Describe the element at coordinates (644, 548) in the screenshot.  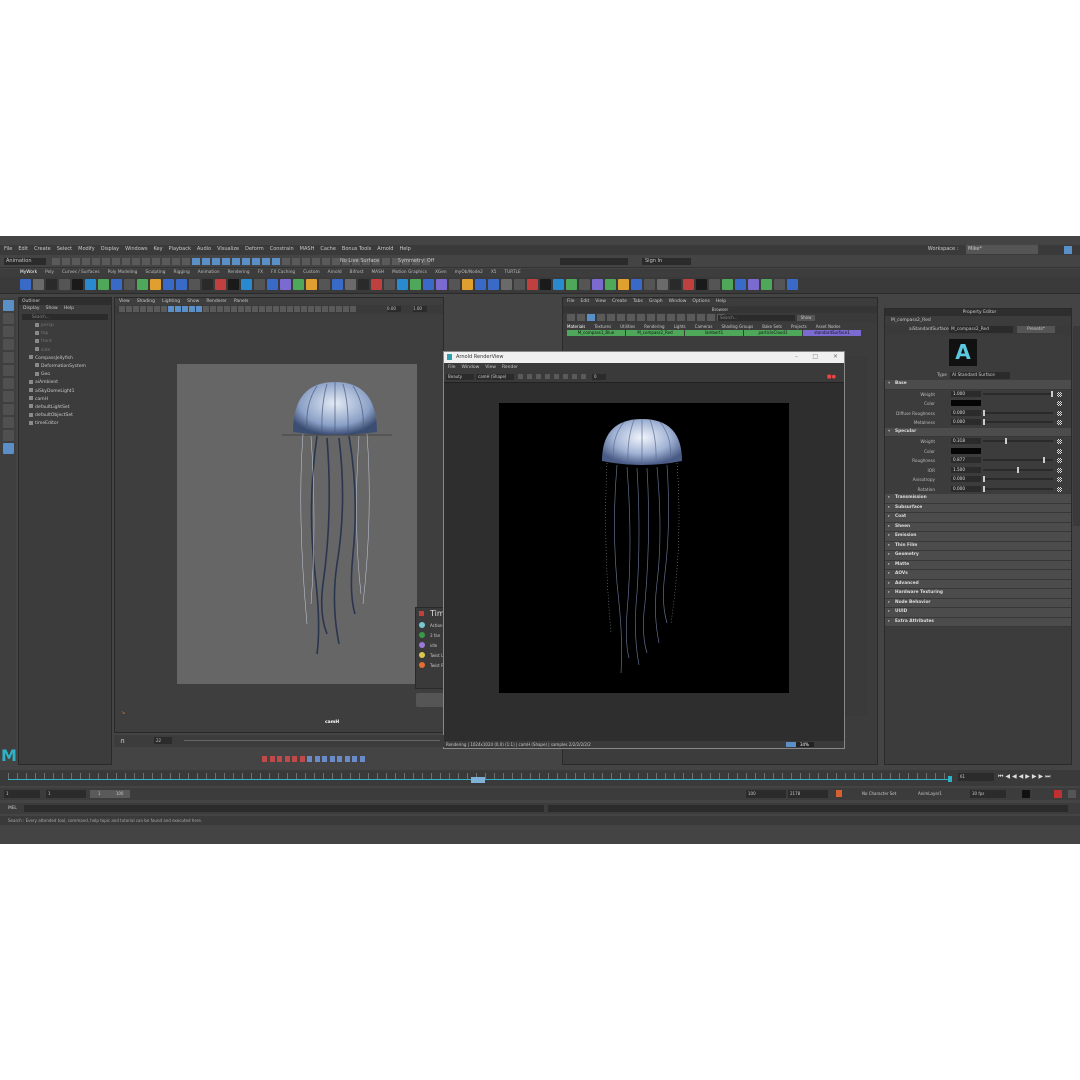
I see `render-image` at that location.